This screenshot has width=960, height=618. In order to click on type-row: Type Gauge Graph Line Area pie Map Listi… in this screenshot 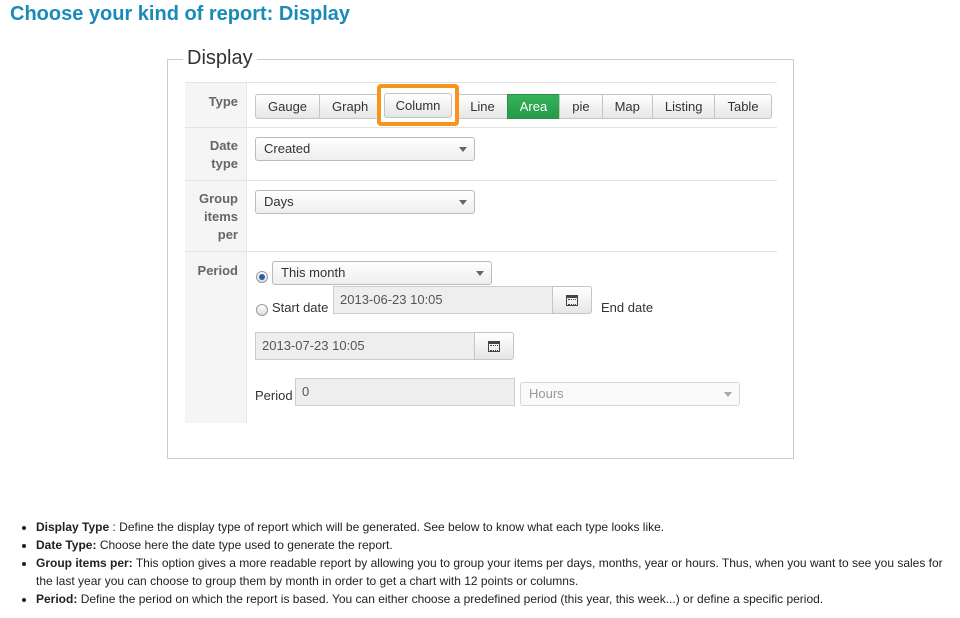, I will do `click(481, 104)`.